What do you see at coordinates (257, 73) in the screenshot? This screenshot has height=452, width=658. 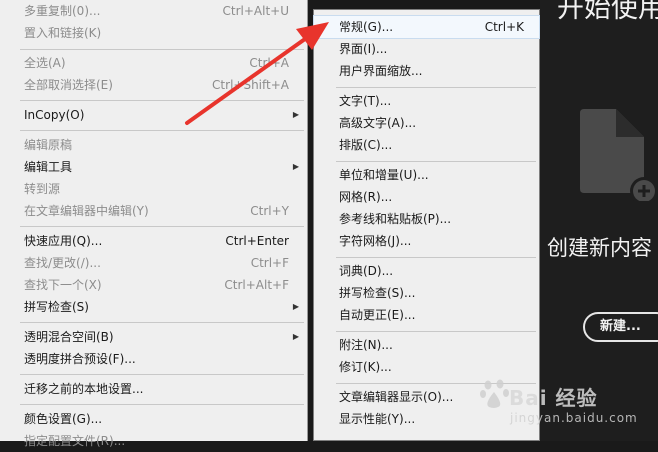 I see `annotation-arrow-icon` at bounding box center [257, 73].